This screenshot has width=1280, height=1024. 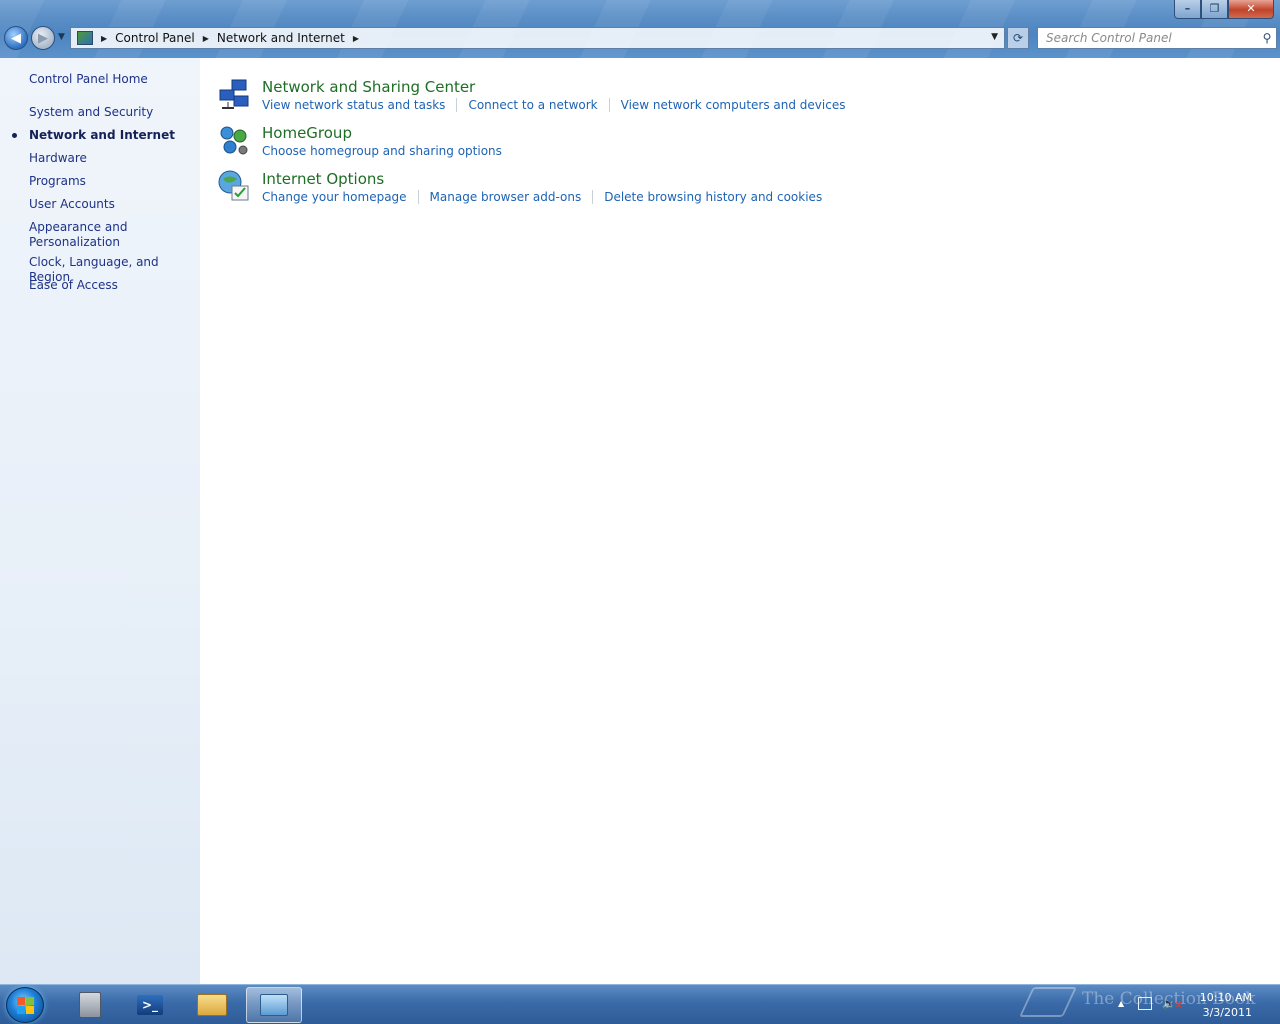 I want to click on folder-icon, so click(x=212, y=1005).